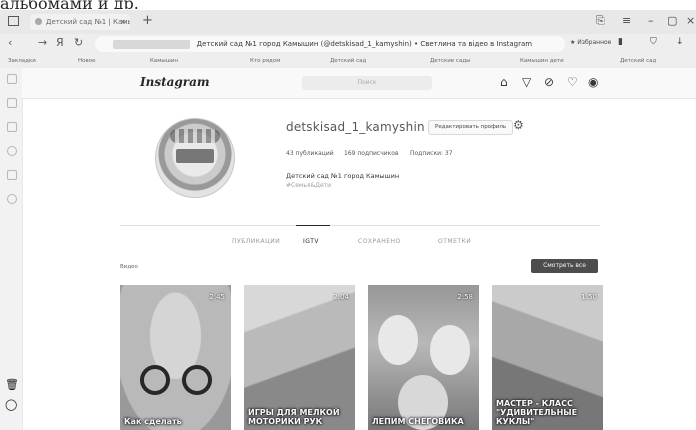 This screenshot has width=696, height=430. What do you see at coordinates (313, 225) in the screenshot?
I see `active-tab-indicator` at bounding box center [313, 225].